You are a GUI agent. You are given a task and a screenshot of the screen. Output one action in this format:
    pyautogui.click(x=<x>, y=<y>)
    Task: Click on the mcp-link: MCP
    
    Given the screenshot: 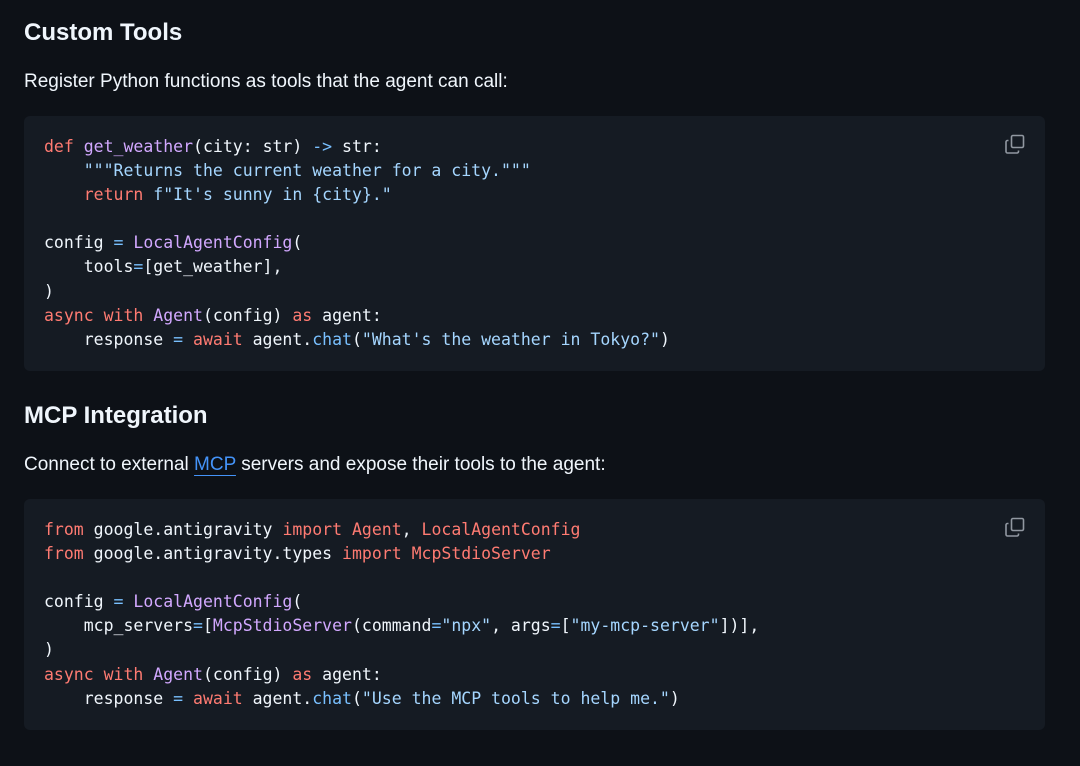 What is the action you would take?
    pyautogui.click(x=215, y=464)
    